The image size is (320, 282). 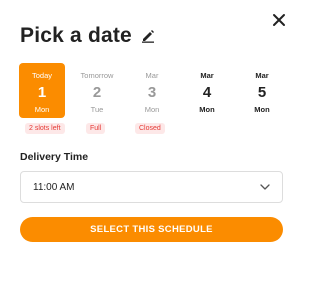 What do you see at coordinates (279, 20) in the screenshot?
I see `close-icon` at bounding box center [279, 20].